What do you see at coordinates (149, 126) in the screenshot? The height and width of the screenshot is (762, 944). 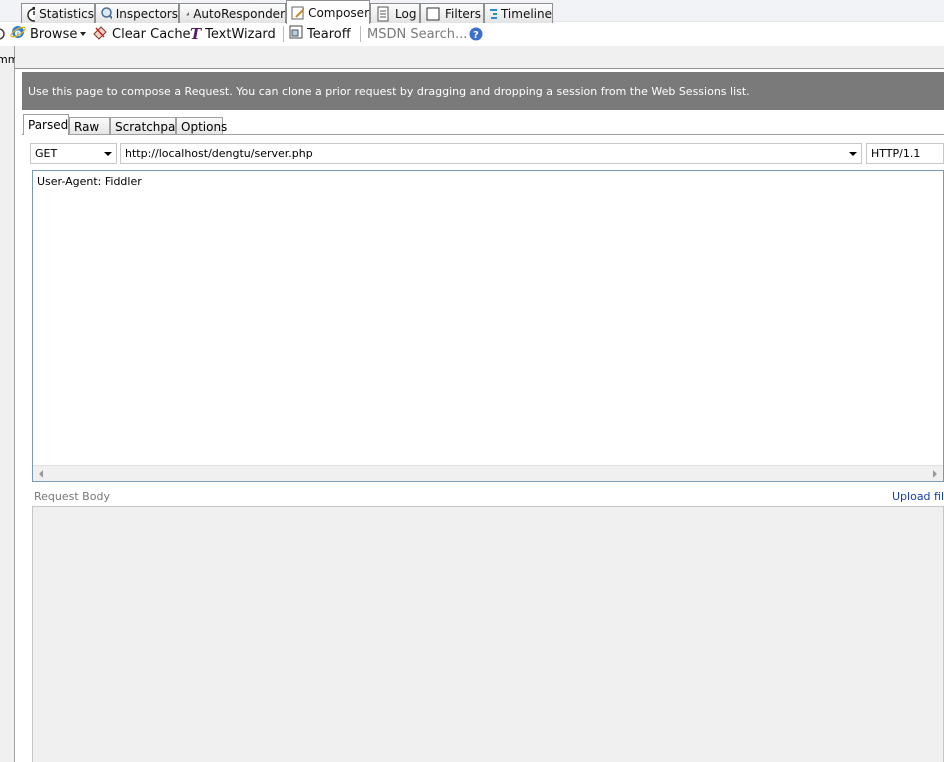 I see `subtab-label: Scratchpad` at bounding box center [149, 126].